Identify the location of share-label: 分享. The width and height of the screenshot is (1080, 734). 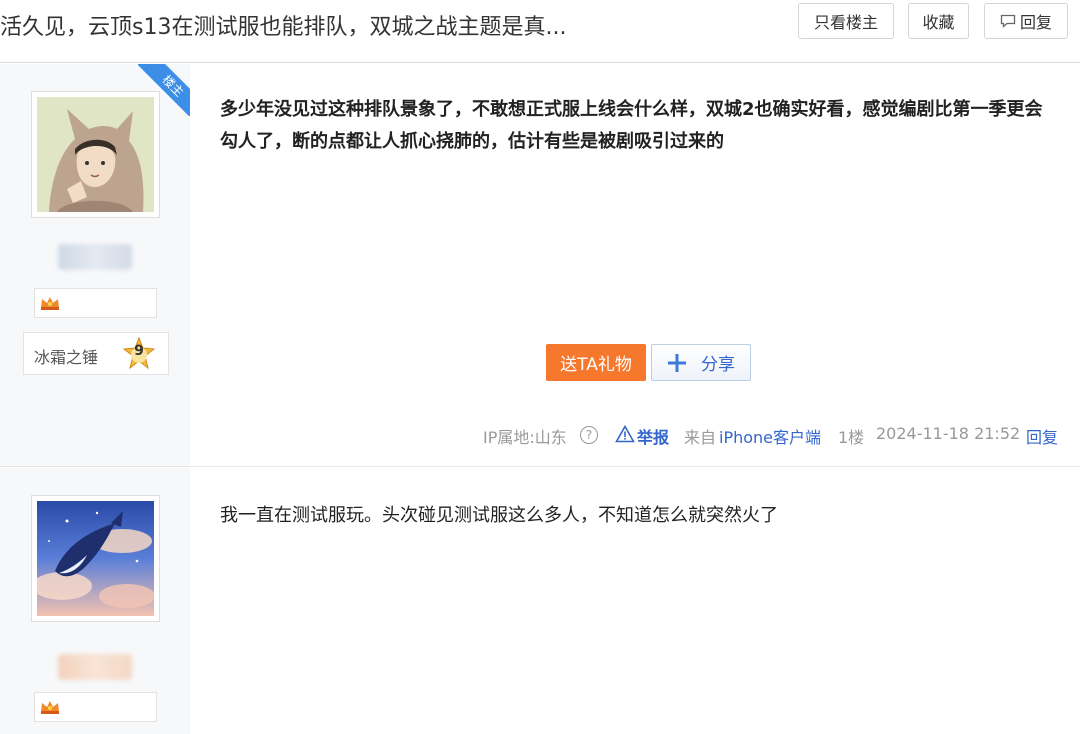
(718, 365).